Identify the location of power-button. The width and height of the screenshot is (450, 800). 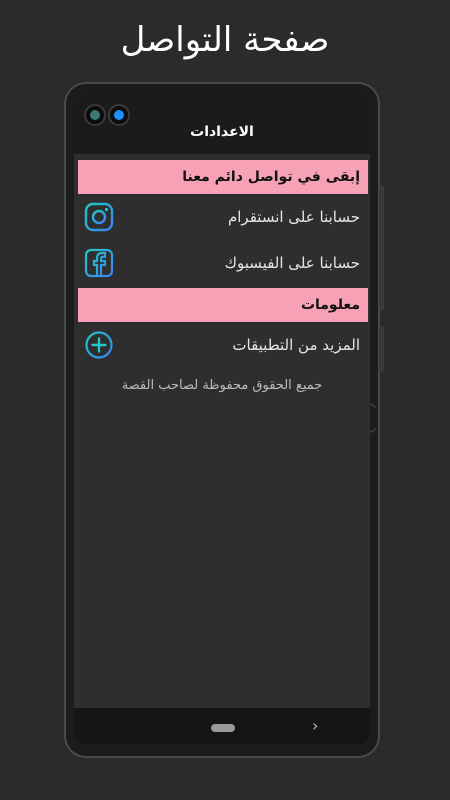
(381, 349).